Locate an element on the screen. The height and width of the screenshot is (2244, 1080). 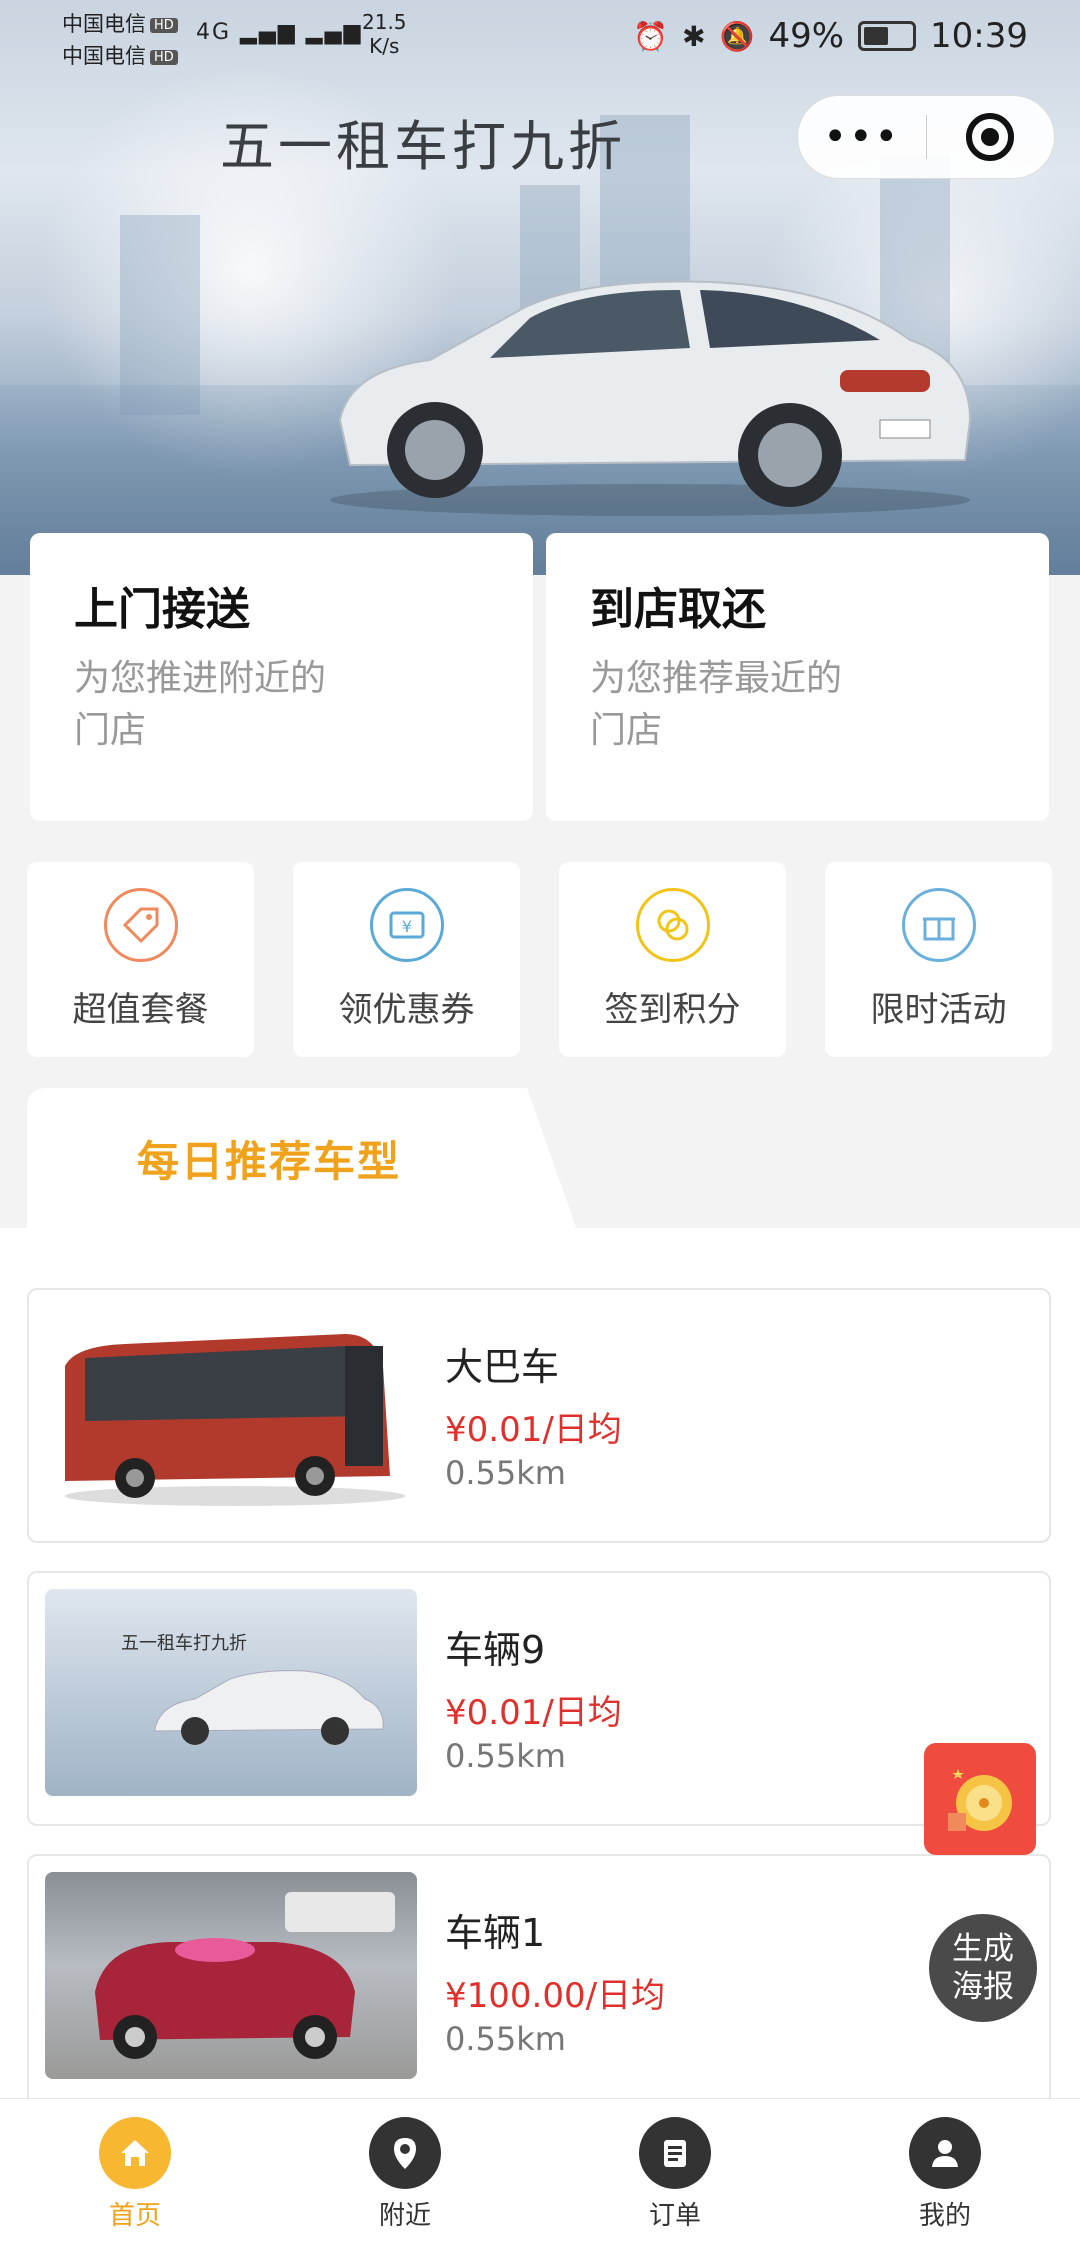
target-icon is located at coordinates (990, 137).